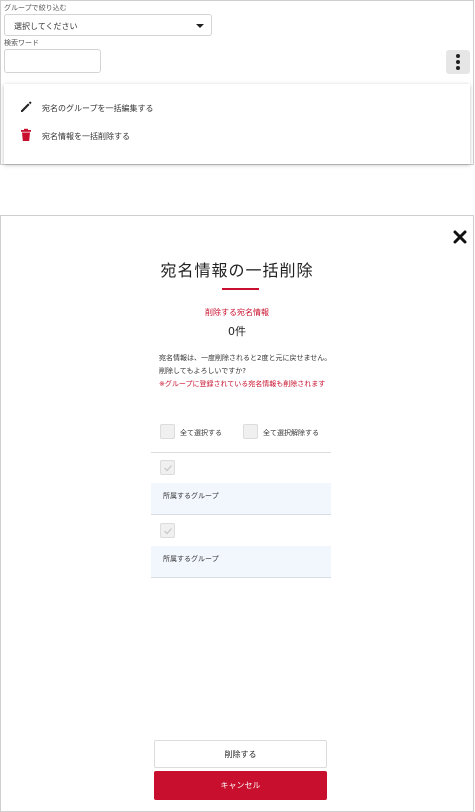 This screenshot has height=812, width=475. Describe the element at coordinates (46, 26) in the screenshot. I see `group-filter-select-value: 選択してください` at that location.